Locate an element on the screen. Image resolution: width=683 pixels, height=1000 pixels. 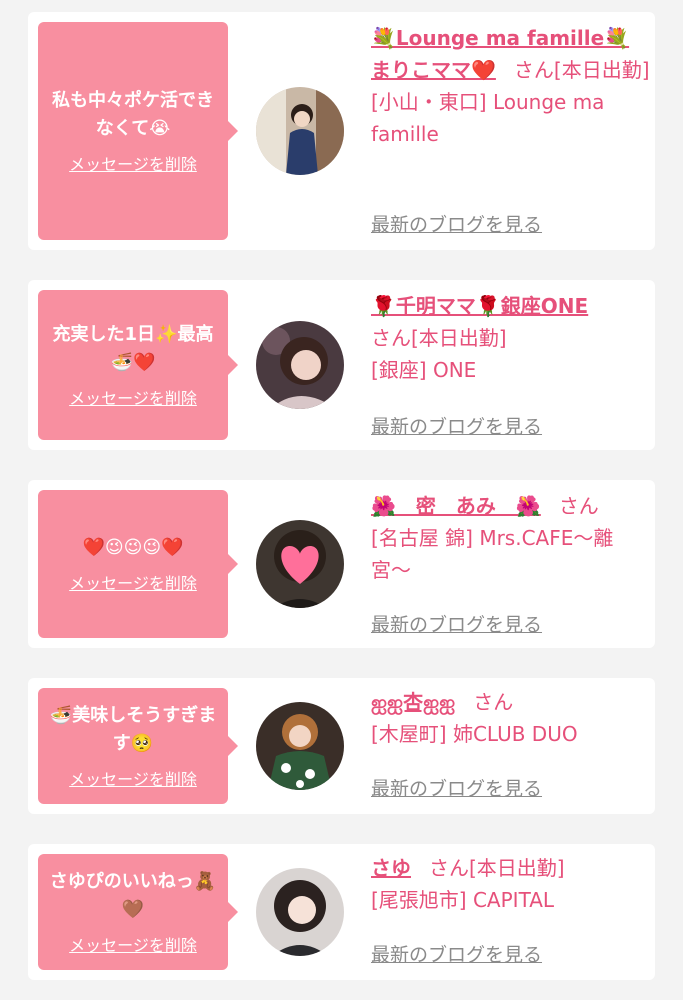
heart-face-avatar-icon is located at coordinates (300, 564).